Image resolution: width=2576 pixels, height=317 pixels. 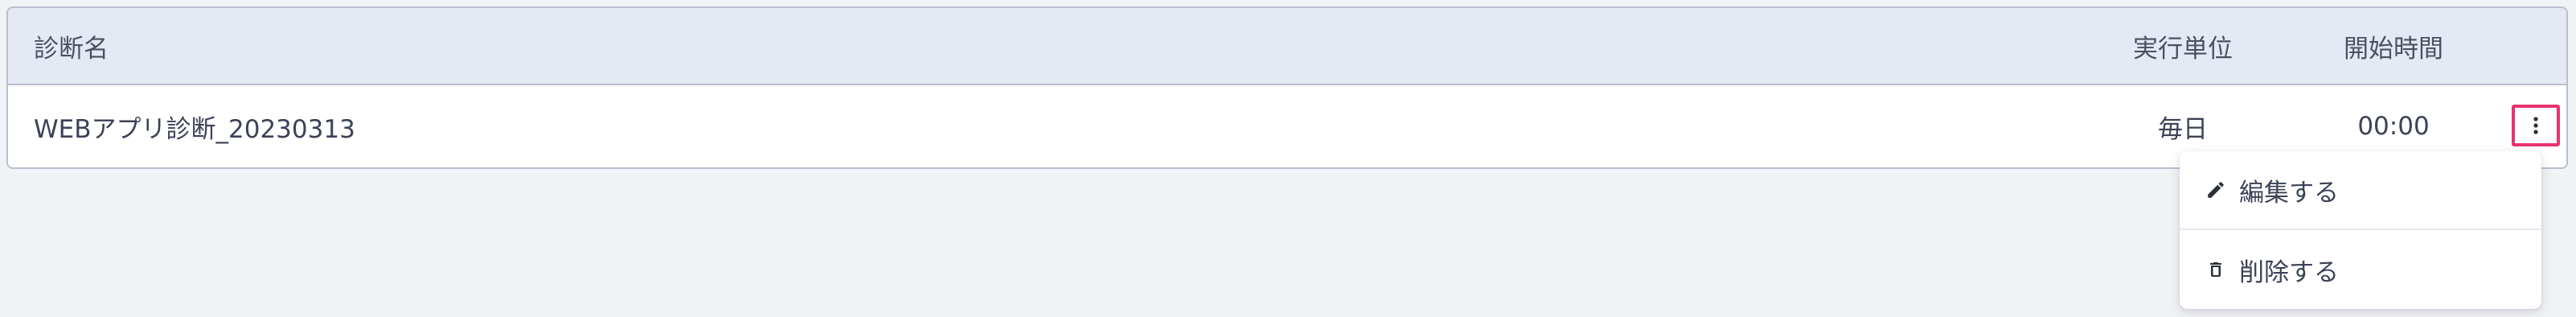 I want to click on menu-item-edit: 編集する, so click(x=2360, y=190).